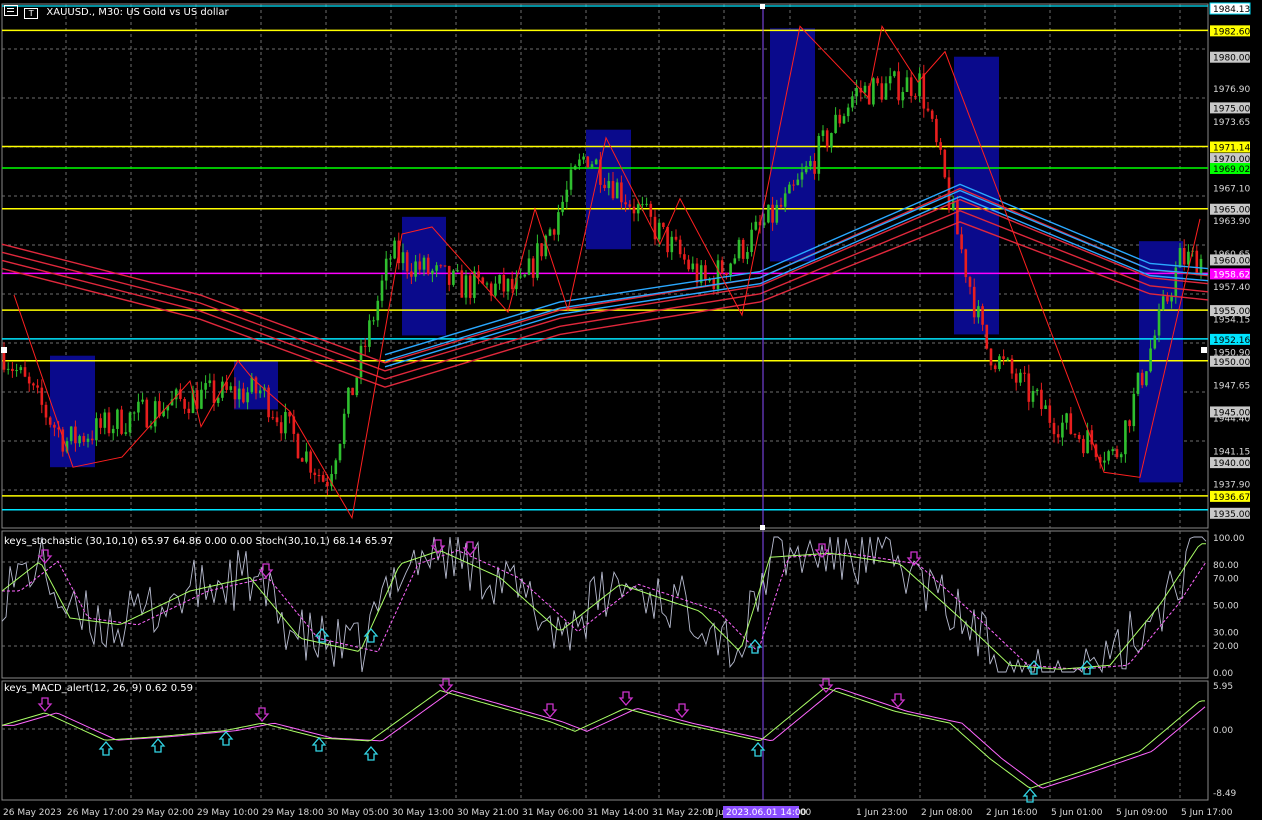  What do you see at coordinates (1231, 222) in the screenshot?
I see `price-tick-label: 1963.90` at bounding box center [1231, 222].